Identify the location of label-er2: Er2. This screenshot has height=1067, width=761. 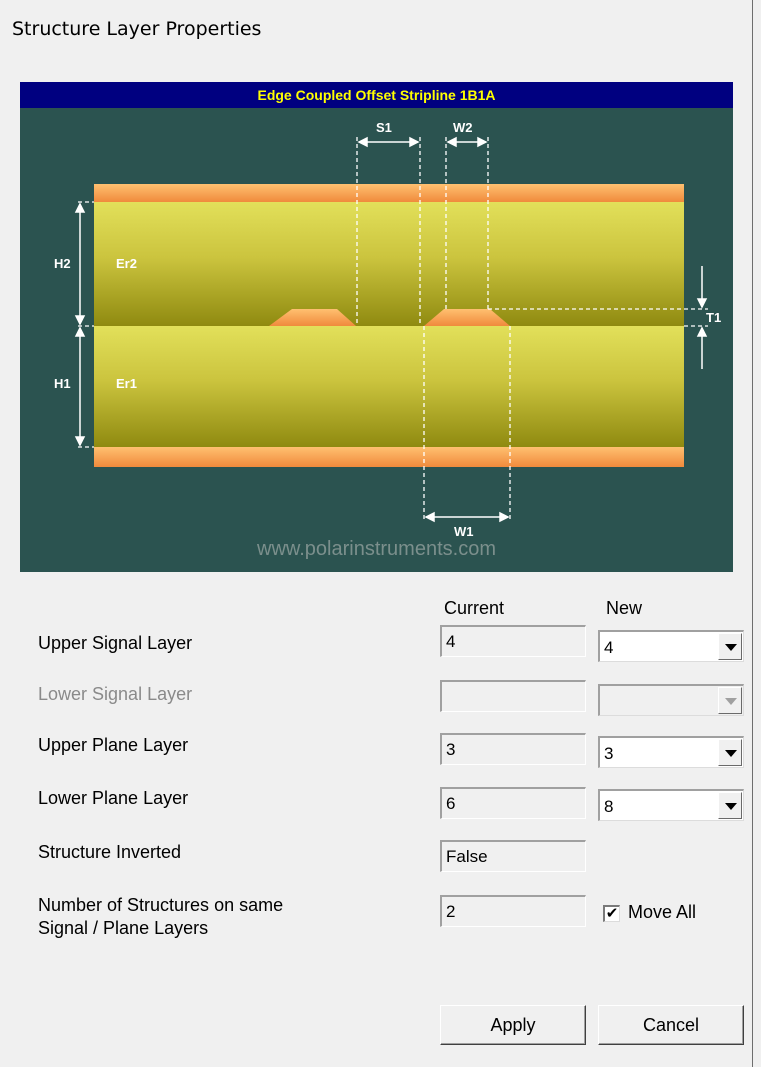
(126, 263).